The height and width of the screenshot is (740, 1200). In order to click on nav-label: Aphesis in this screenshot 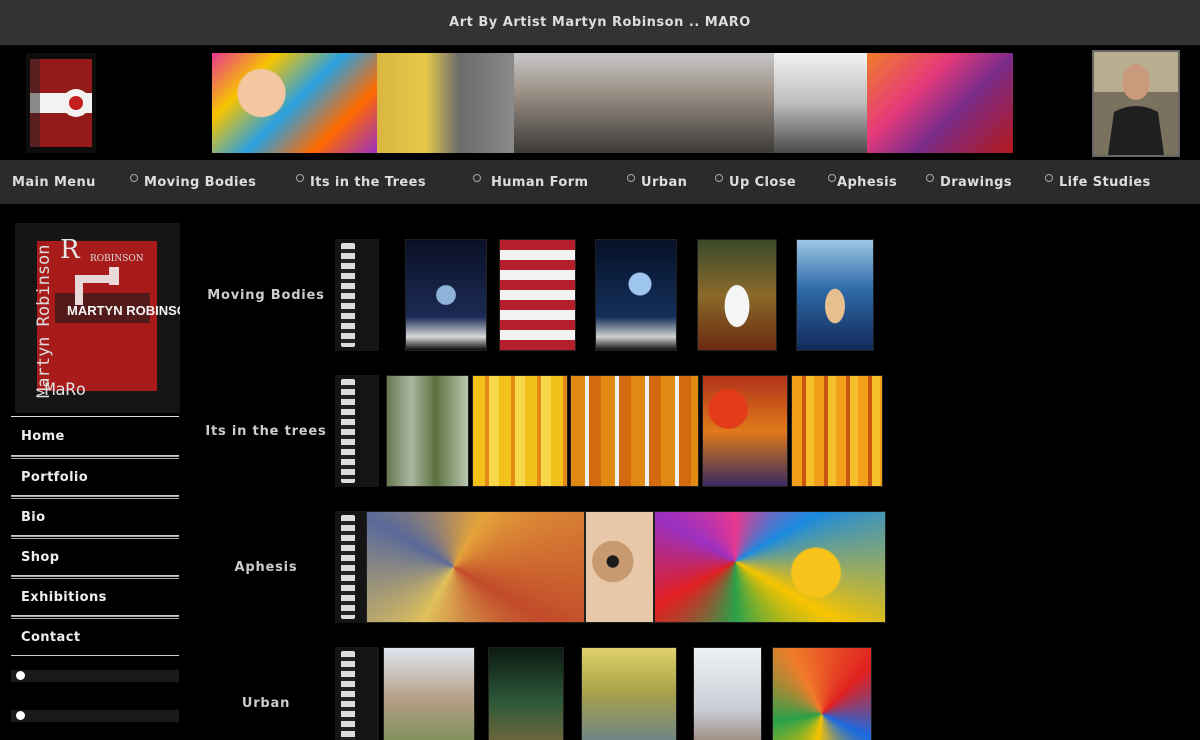, I will do `click(867, 182)`.